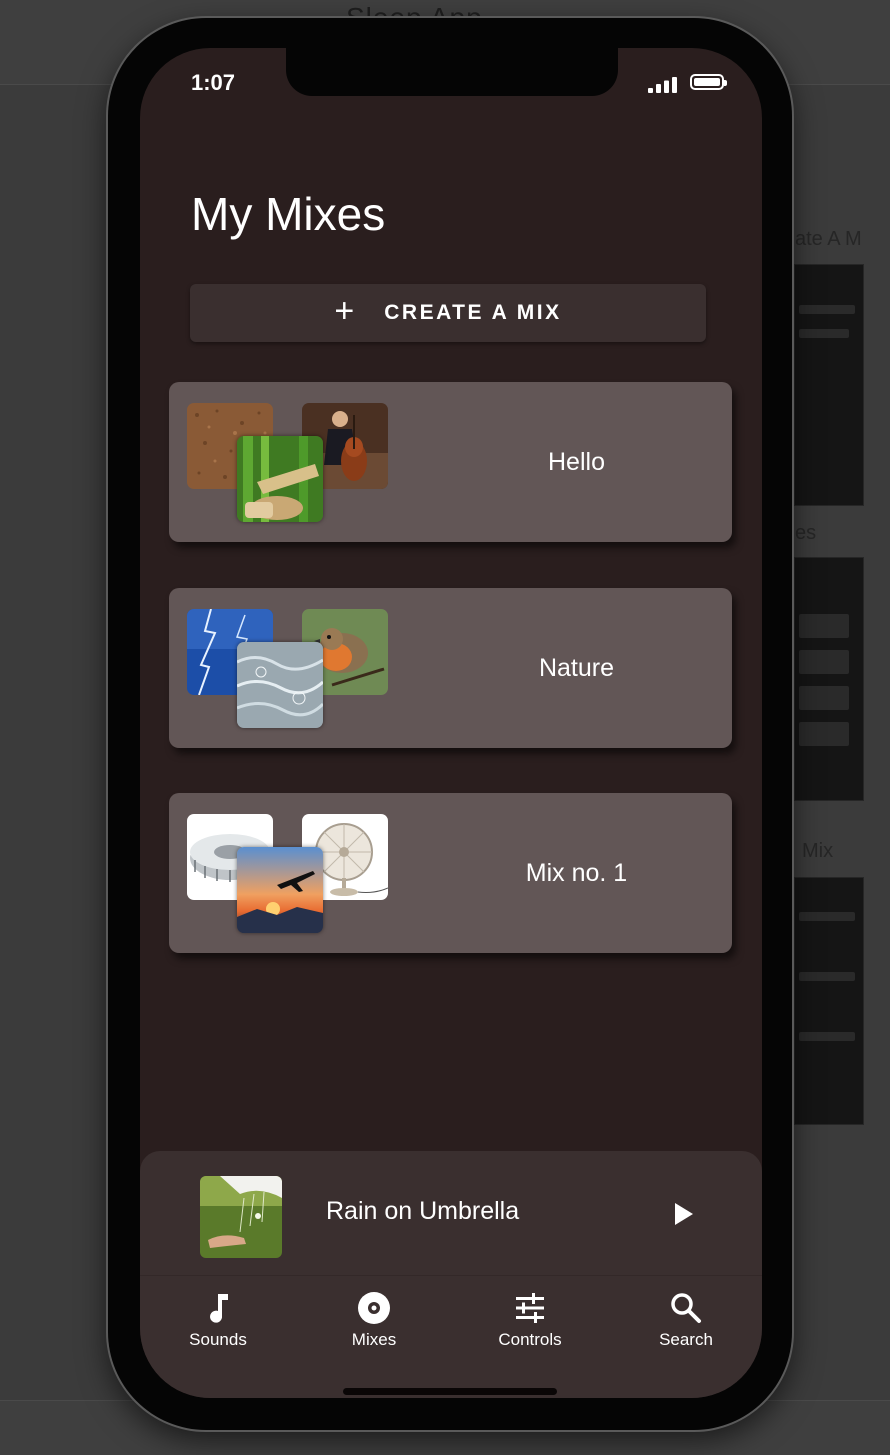 Image resolution: width=890 pixels, height=1455 pixels. I want to click on notch, so click(452, 72).